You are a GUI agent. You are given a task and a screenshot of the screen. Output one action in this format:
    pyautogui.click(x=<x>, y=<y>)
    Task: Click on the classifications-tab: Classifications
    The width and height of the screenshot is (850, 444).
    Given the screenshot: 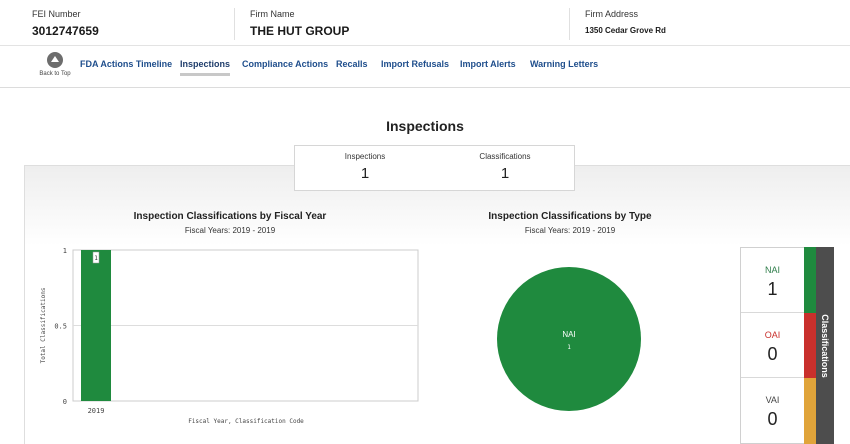 What is the action you would take?
    pyautogui.click(x=825, y=345)
    